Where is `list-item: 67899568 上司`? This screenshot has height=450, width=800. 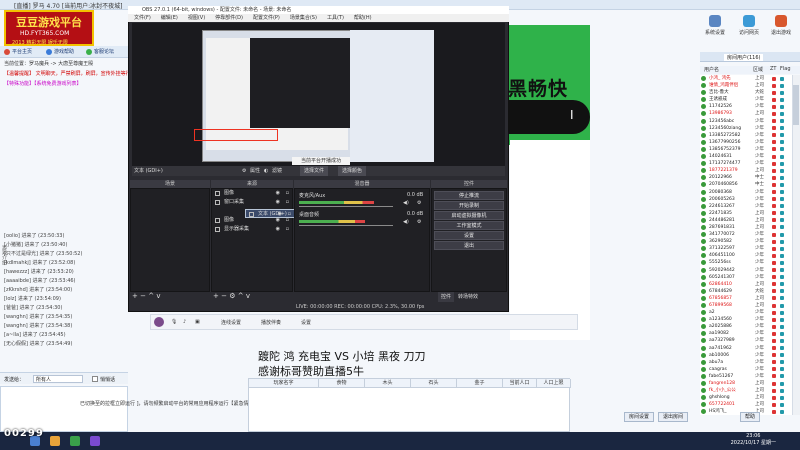
list-item: 67899568 上司 is located at coordinates (746, 305).